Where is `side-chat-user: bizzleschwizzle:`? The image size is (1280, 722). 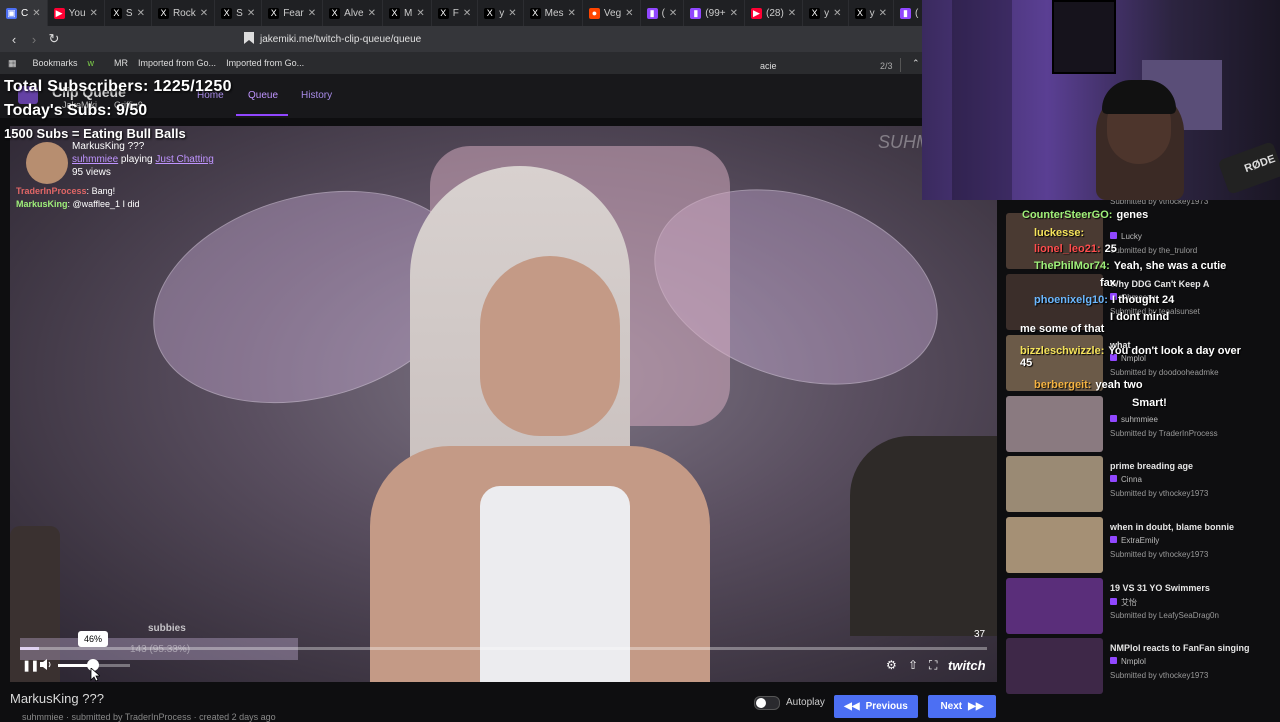
side-chat-user: bizzleschwizzle: is located at coordinates (1062, 351).